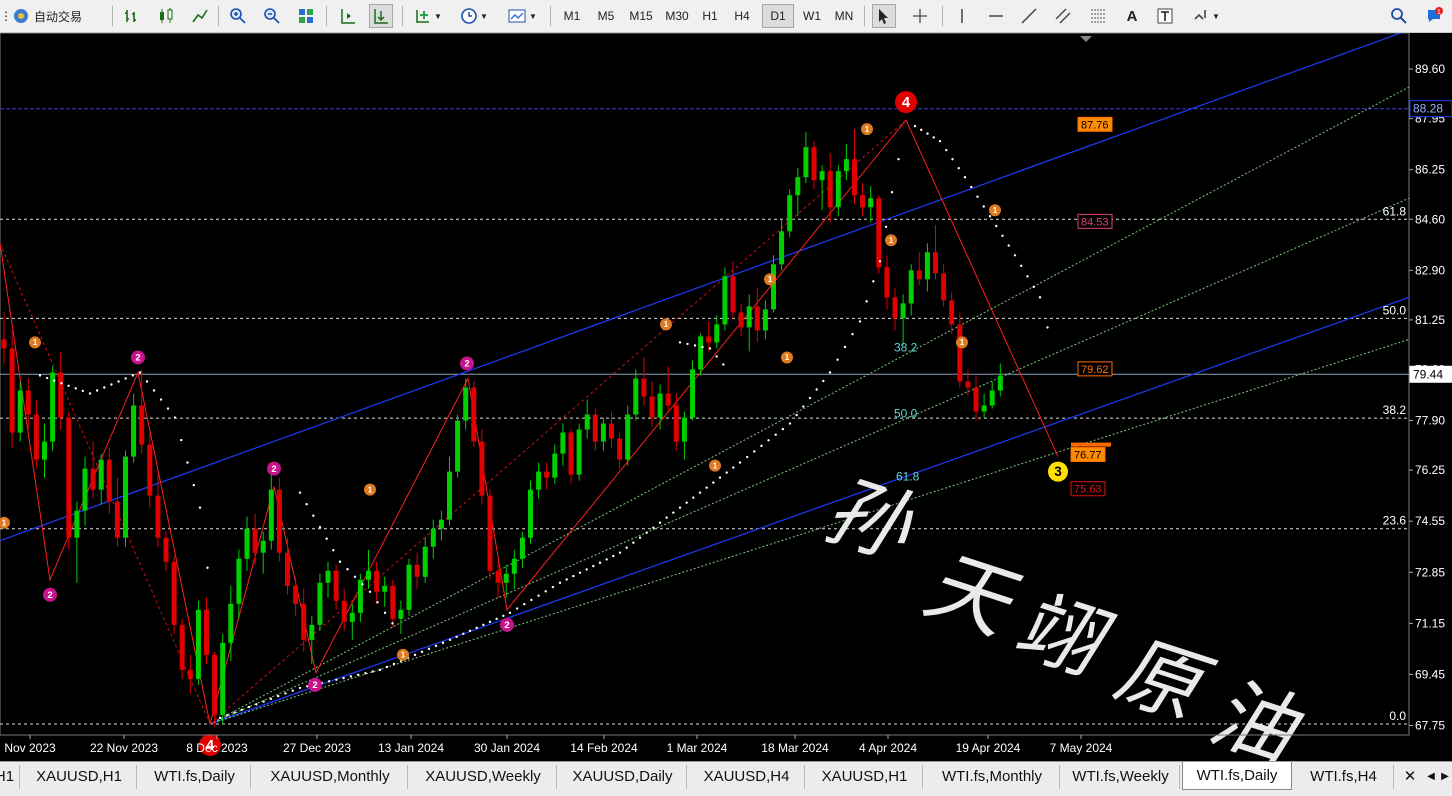  What do you see at coordinates (1434, 16) in the screenshot?
I see `notifications-button: 1` at bounding box center [1434, 16].